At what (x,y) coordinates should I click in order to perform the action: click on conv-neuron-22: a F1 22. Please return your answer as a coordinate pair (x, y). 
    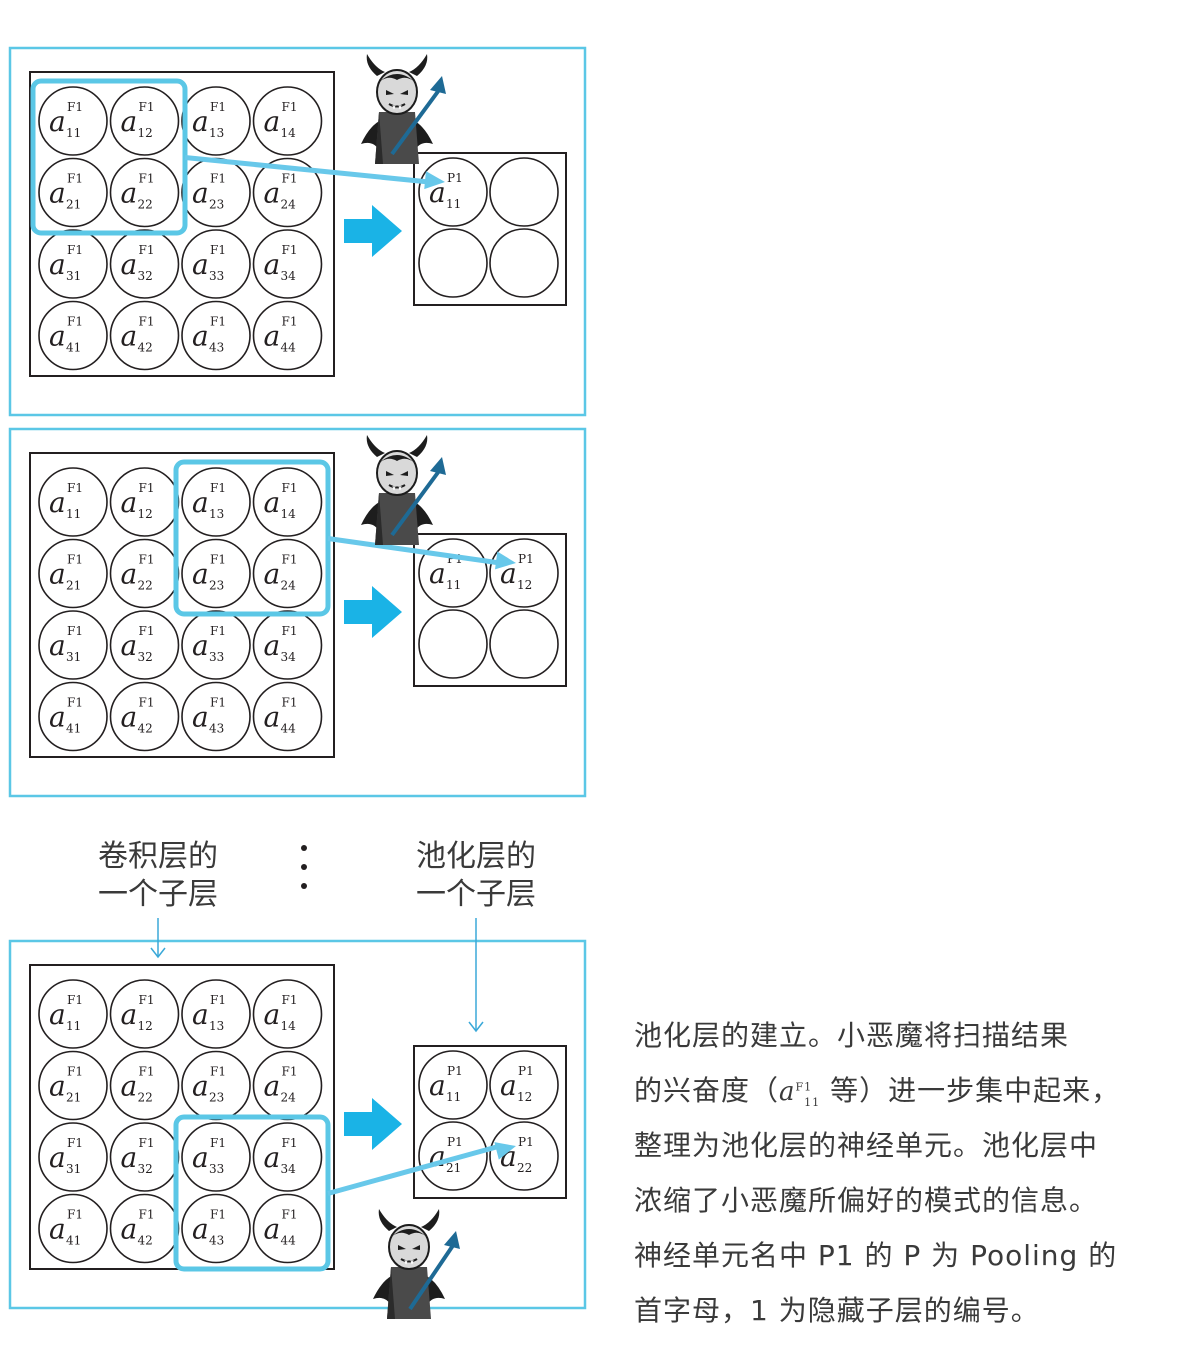
    Looking at the image, I should click on (144, 192).